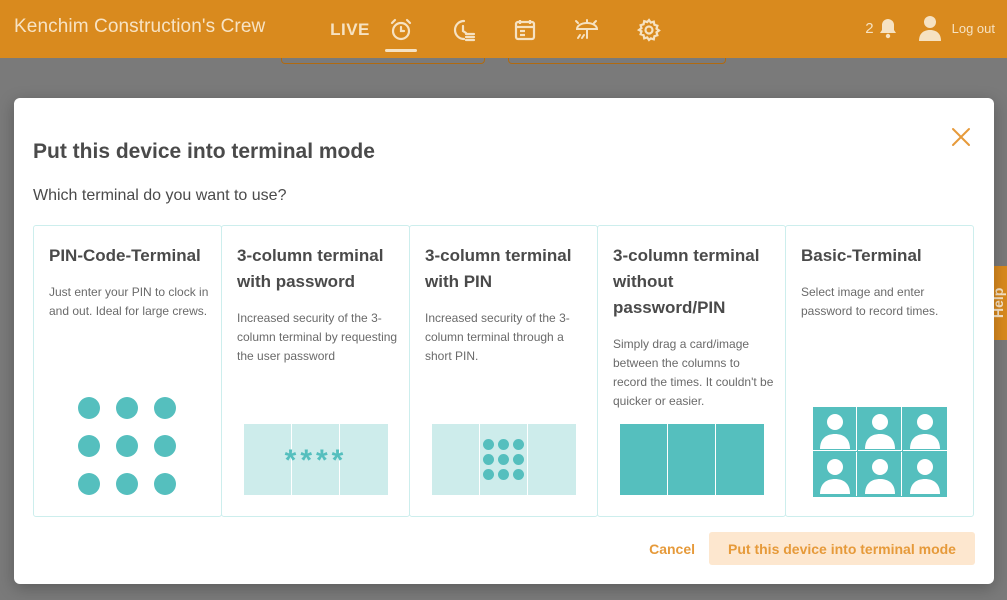  I want to click on cancel-button: Cancel, so click(672, 549).